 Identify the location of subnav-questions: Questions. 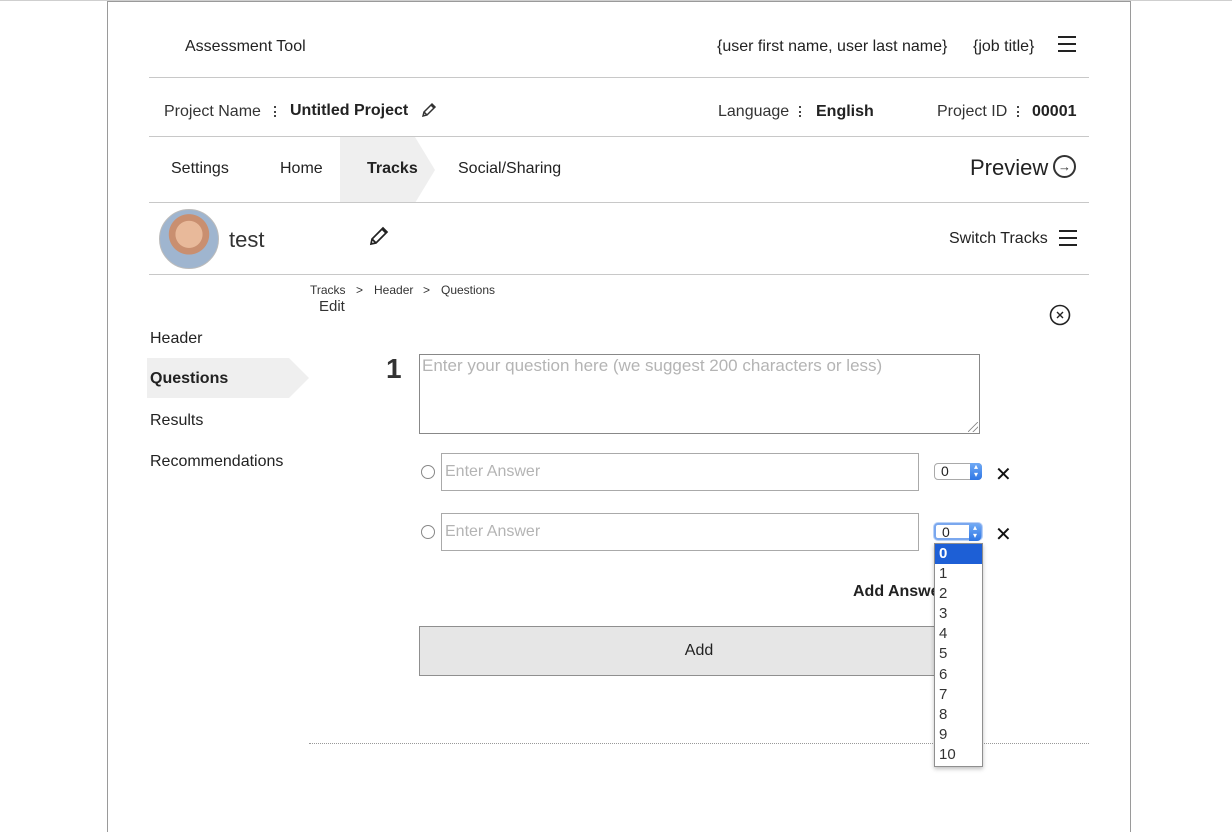
(189, 379).